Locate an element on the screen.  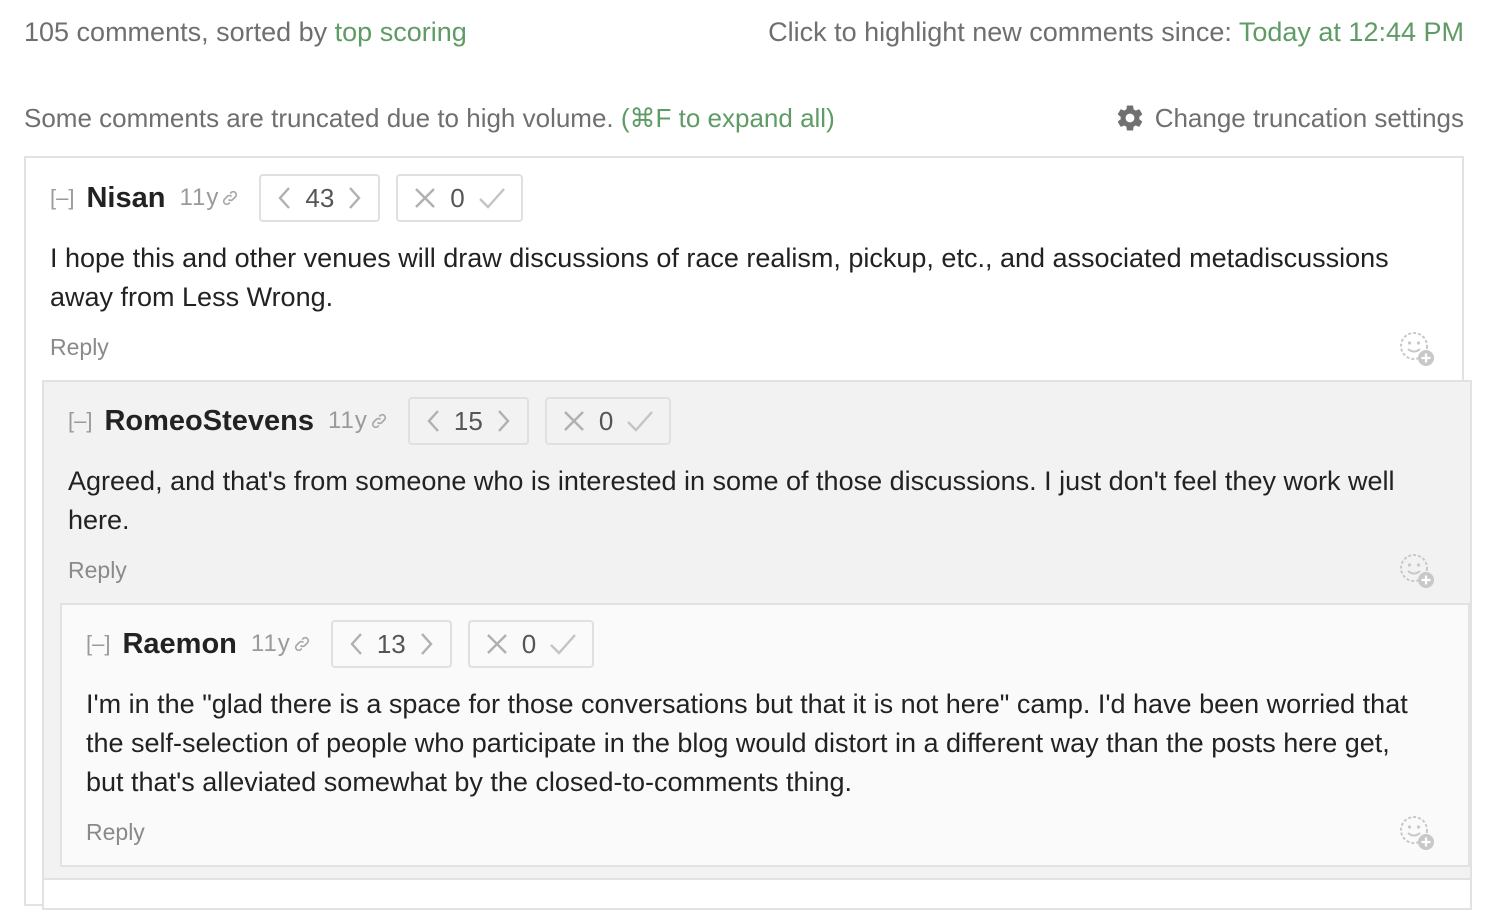
comment-count: 105 comments, sorted by top scoring is located at coordinates (245, 32).